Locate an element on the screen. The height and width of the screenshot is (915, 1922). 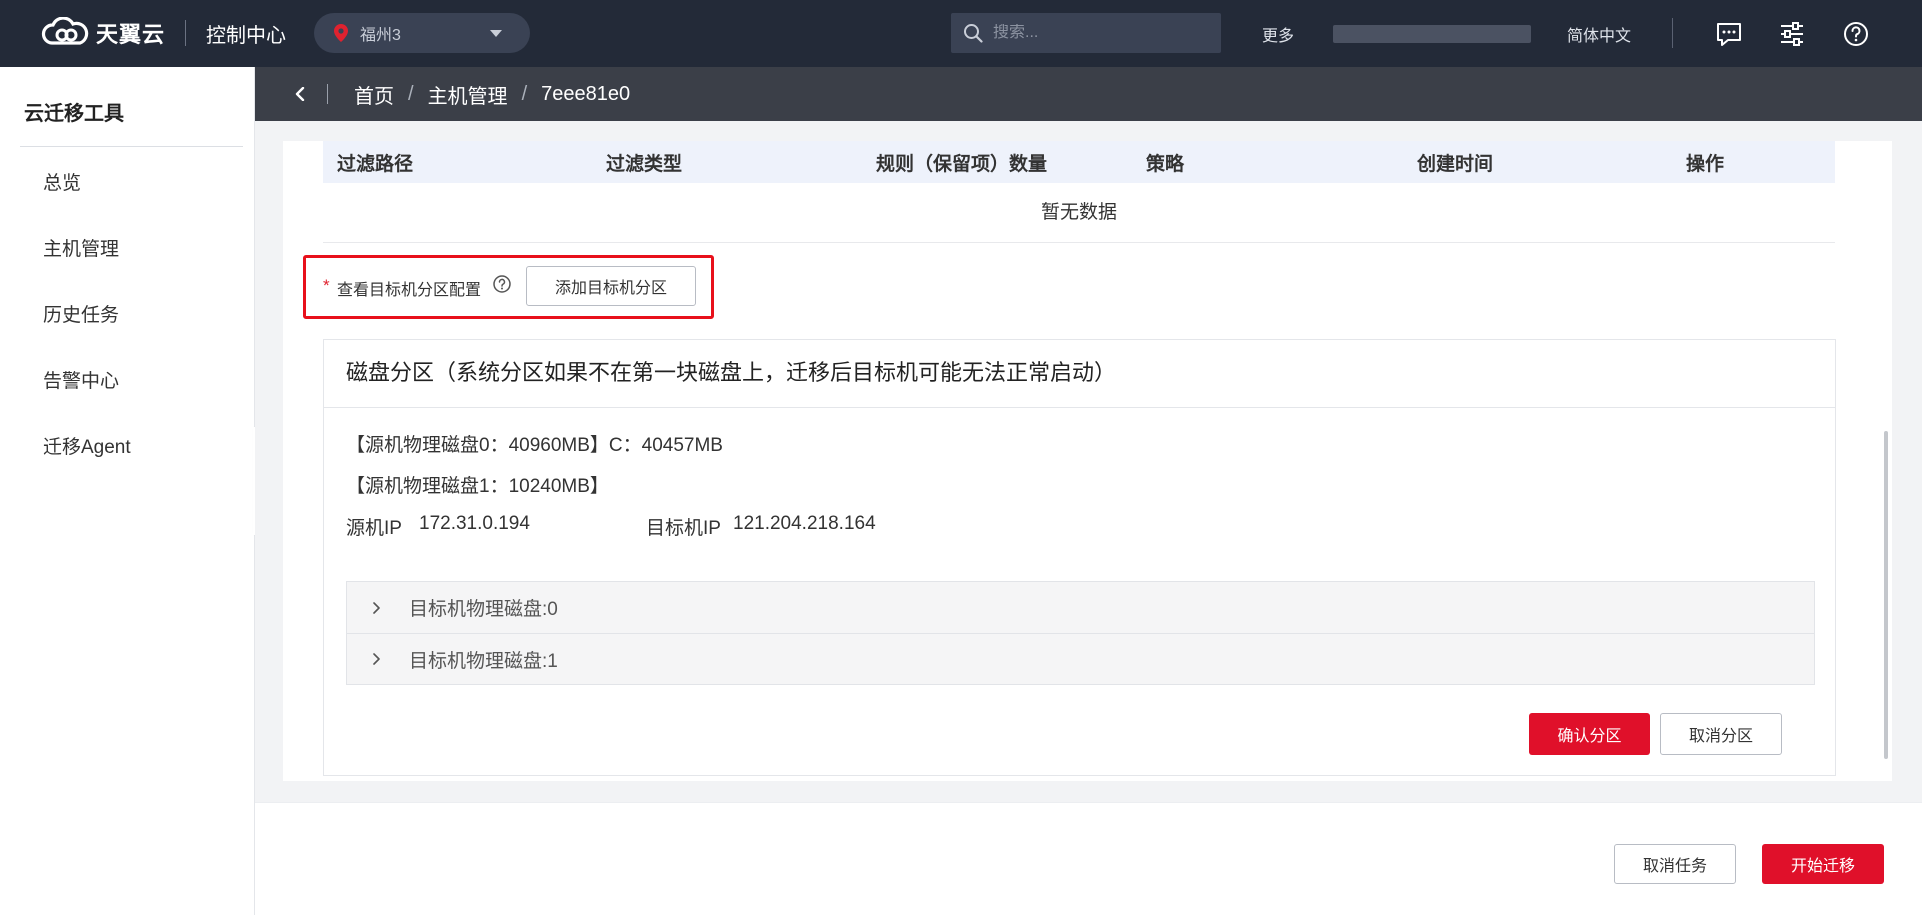
add-target-partition-button: 添加目标机分区 is located at coordinates (611, 286).